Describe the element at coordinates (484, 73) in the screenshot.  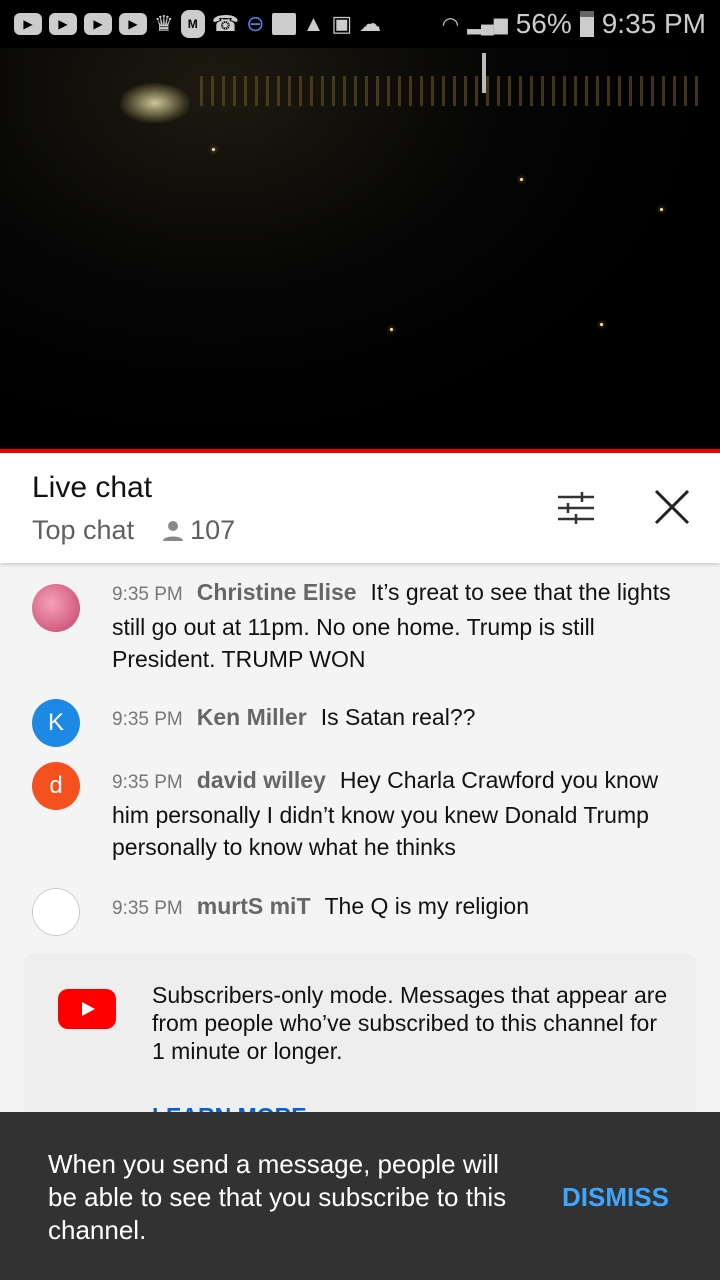
I see `monument` at that location.